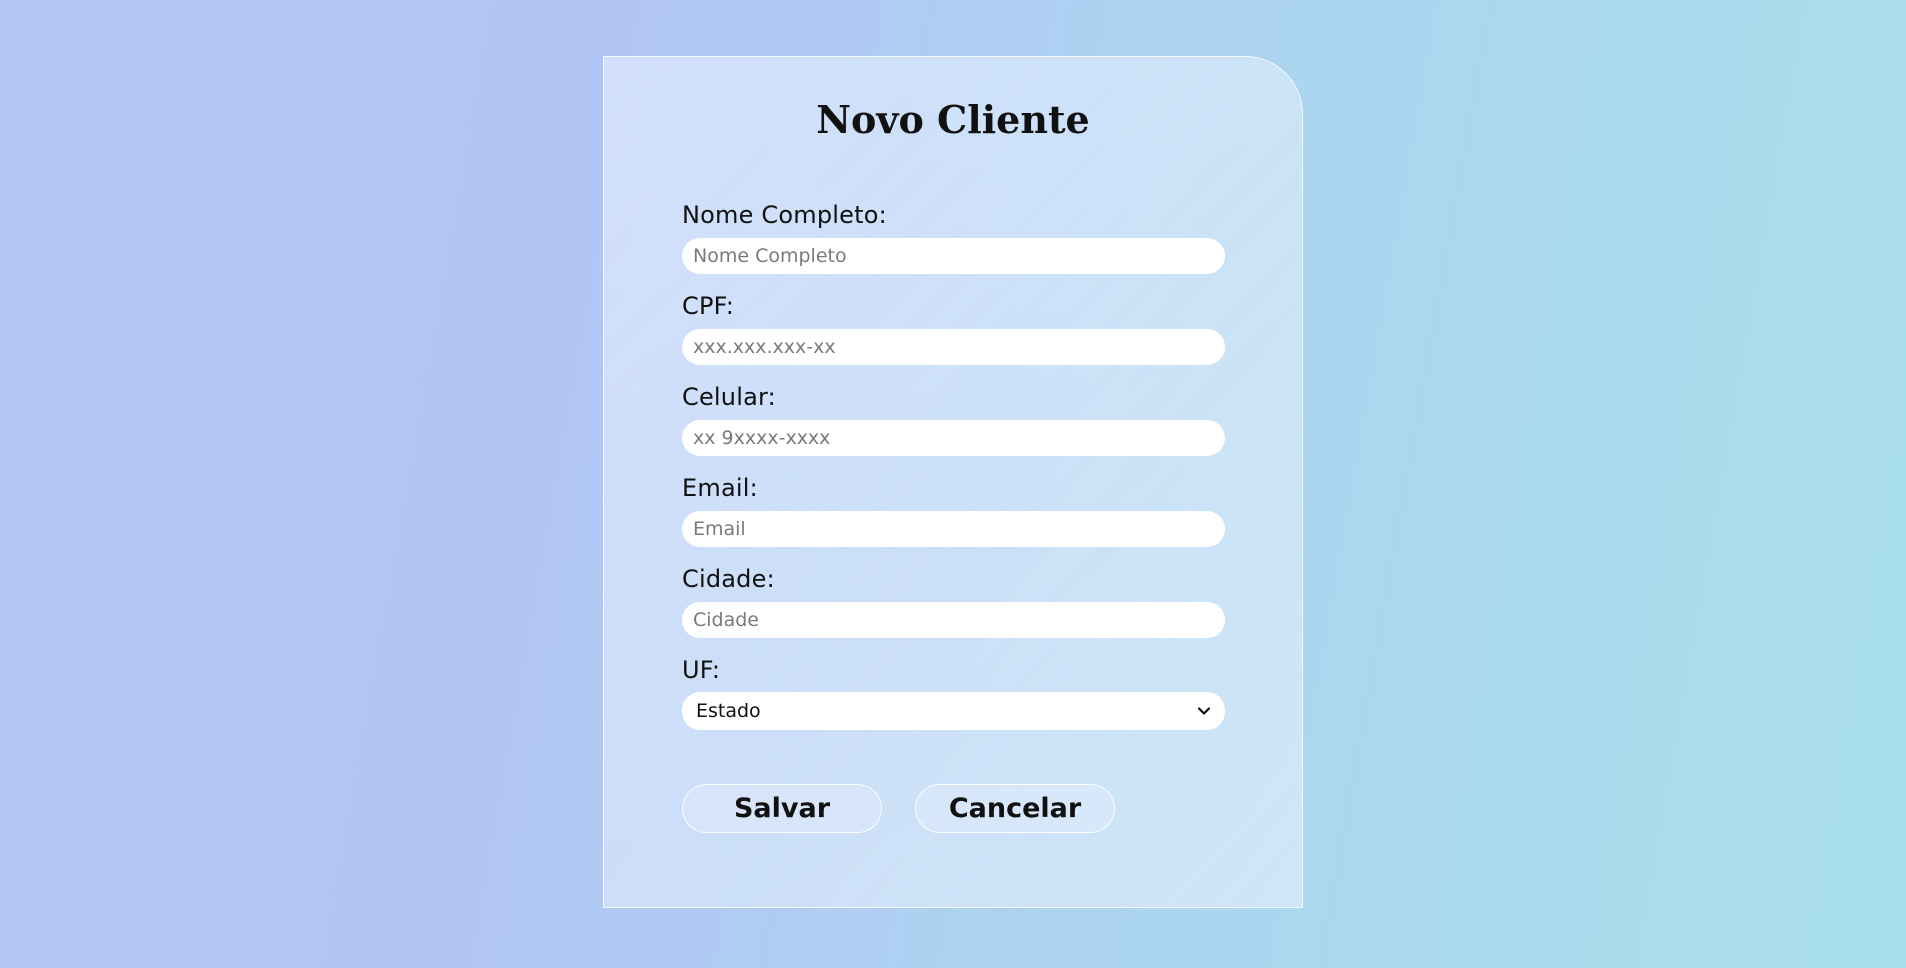  What do you see at coordinates (729, 397) in the screenshot?
I see `mobile-label: Celular:` at bounding box center [729, 397].